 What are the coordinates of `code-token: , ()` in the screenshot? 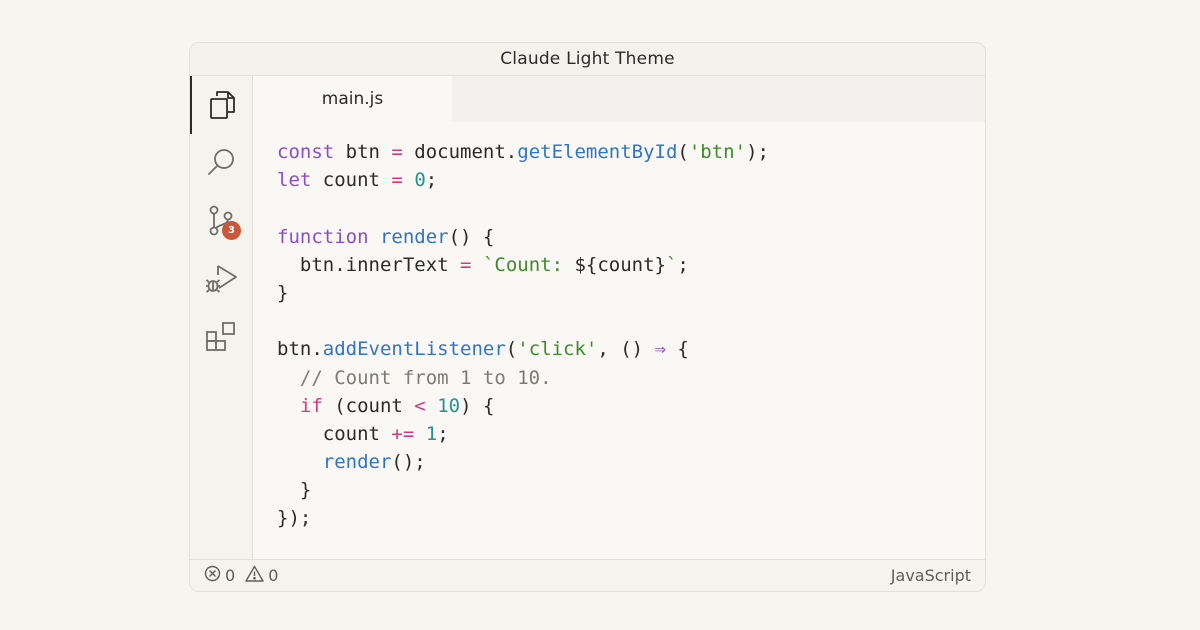 It's located at (626, 349).